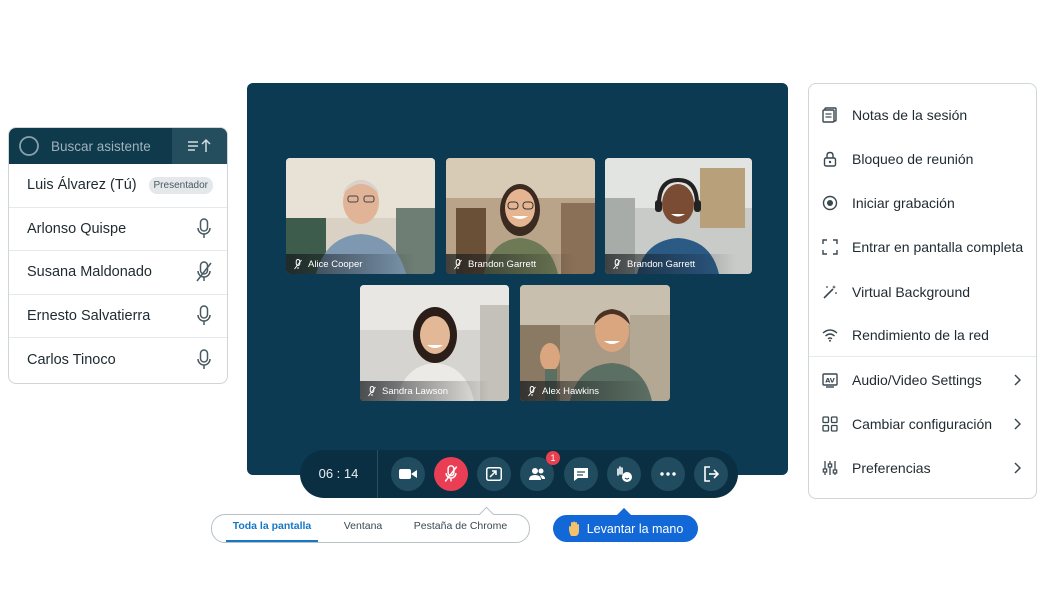  I want to click on video-tile: Alex Hawkins, so click(595, 343).